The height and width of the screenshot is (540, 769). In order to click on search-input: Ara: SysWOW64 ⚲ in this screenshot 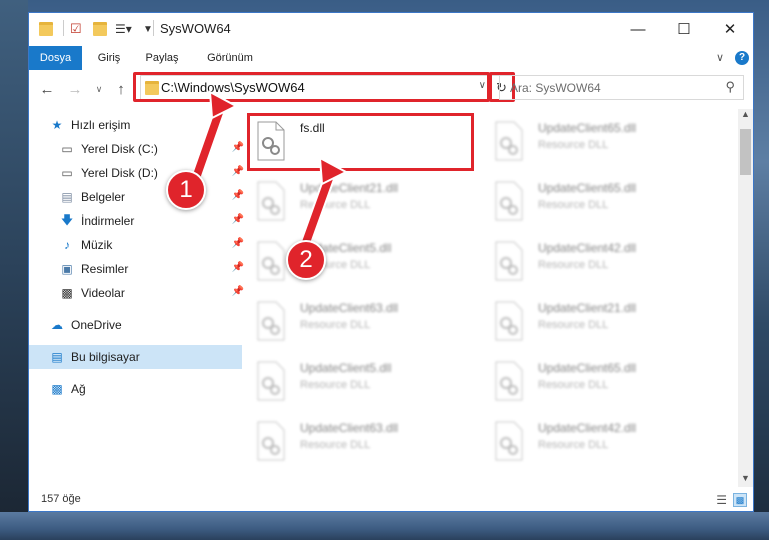, I will do `click(621, 87)`.